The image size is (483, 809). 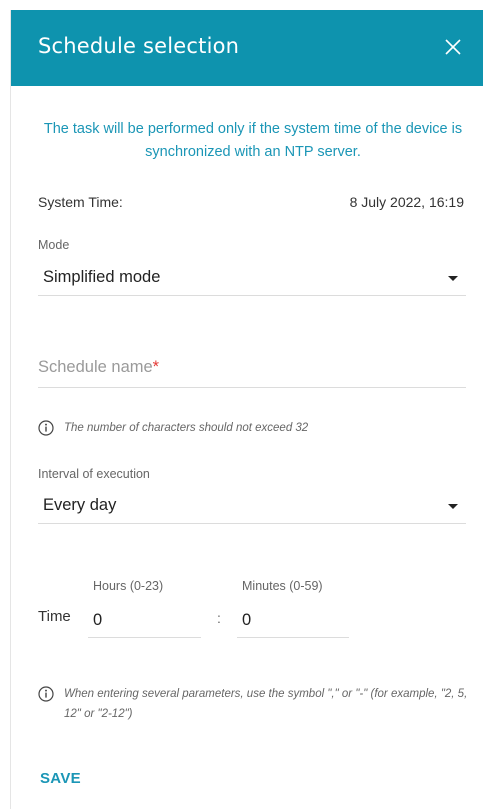 What do you see at coordinates (144, 620) in the screenshot?
I see `hours-input: 0` at bounding box center [144, 620].